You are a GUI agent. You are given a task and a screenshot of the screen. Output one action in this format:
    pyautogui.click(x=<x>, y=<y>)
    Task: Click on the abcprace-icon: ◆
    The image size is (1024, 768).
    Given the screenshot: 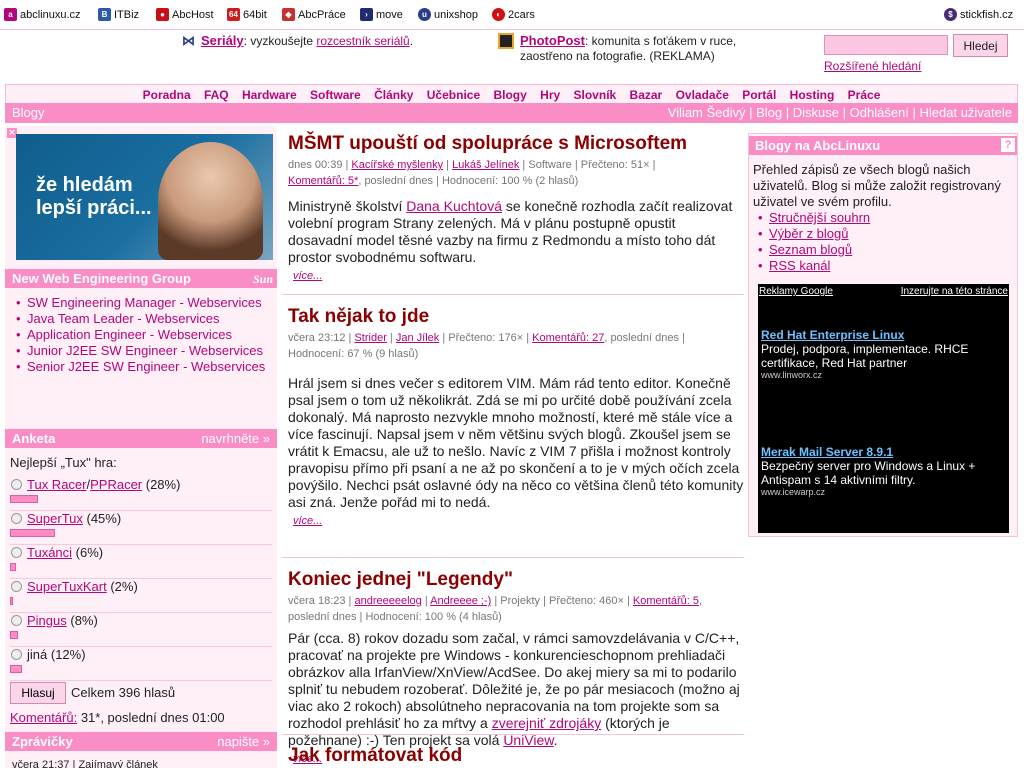 What is the action you would take?
    pyautogui.click(x=288, y=14)
    